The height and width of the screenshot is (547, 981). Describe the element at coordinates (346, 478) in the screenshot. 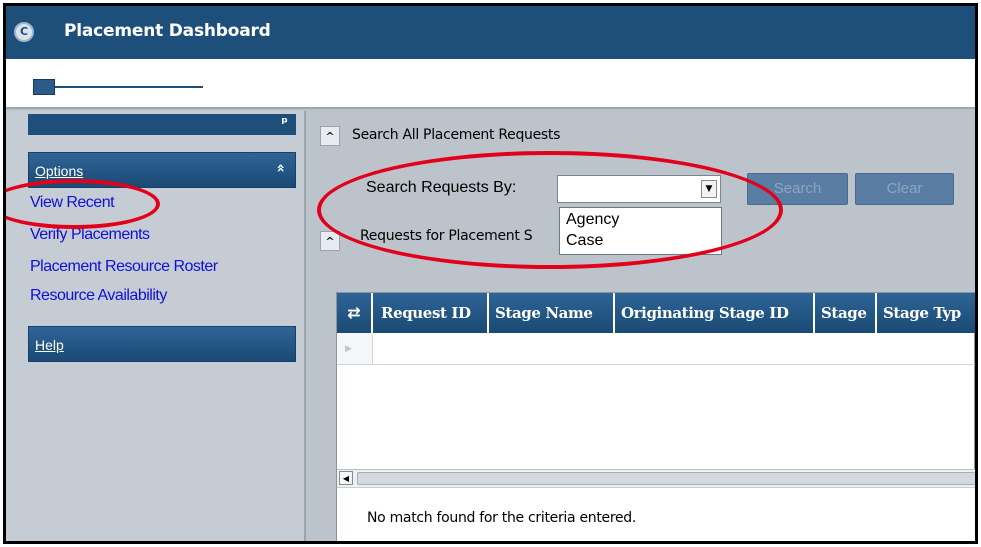

I see `scroll-left-icon: ◀` at that location.